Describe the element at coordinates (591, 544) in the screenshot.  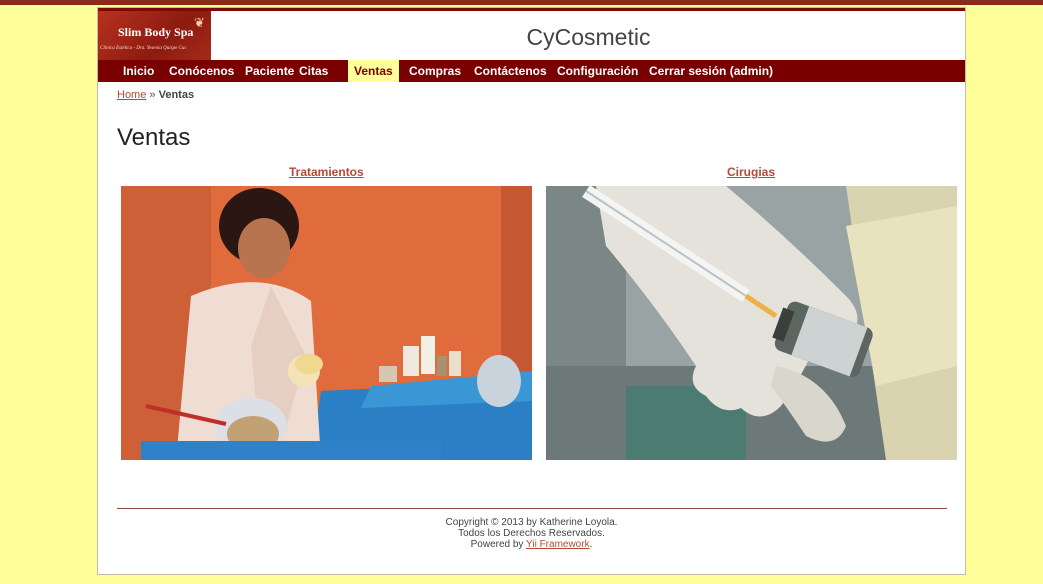
I see `footer-powered-suffix: .` at that location.